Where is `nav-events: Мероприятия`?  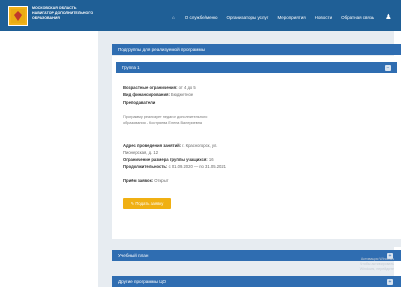 nav-events: Мероприятия is located at coordinates (291, 17).